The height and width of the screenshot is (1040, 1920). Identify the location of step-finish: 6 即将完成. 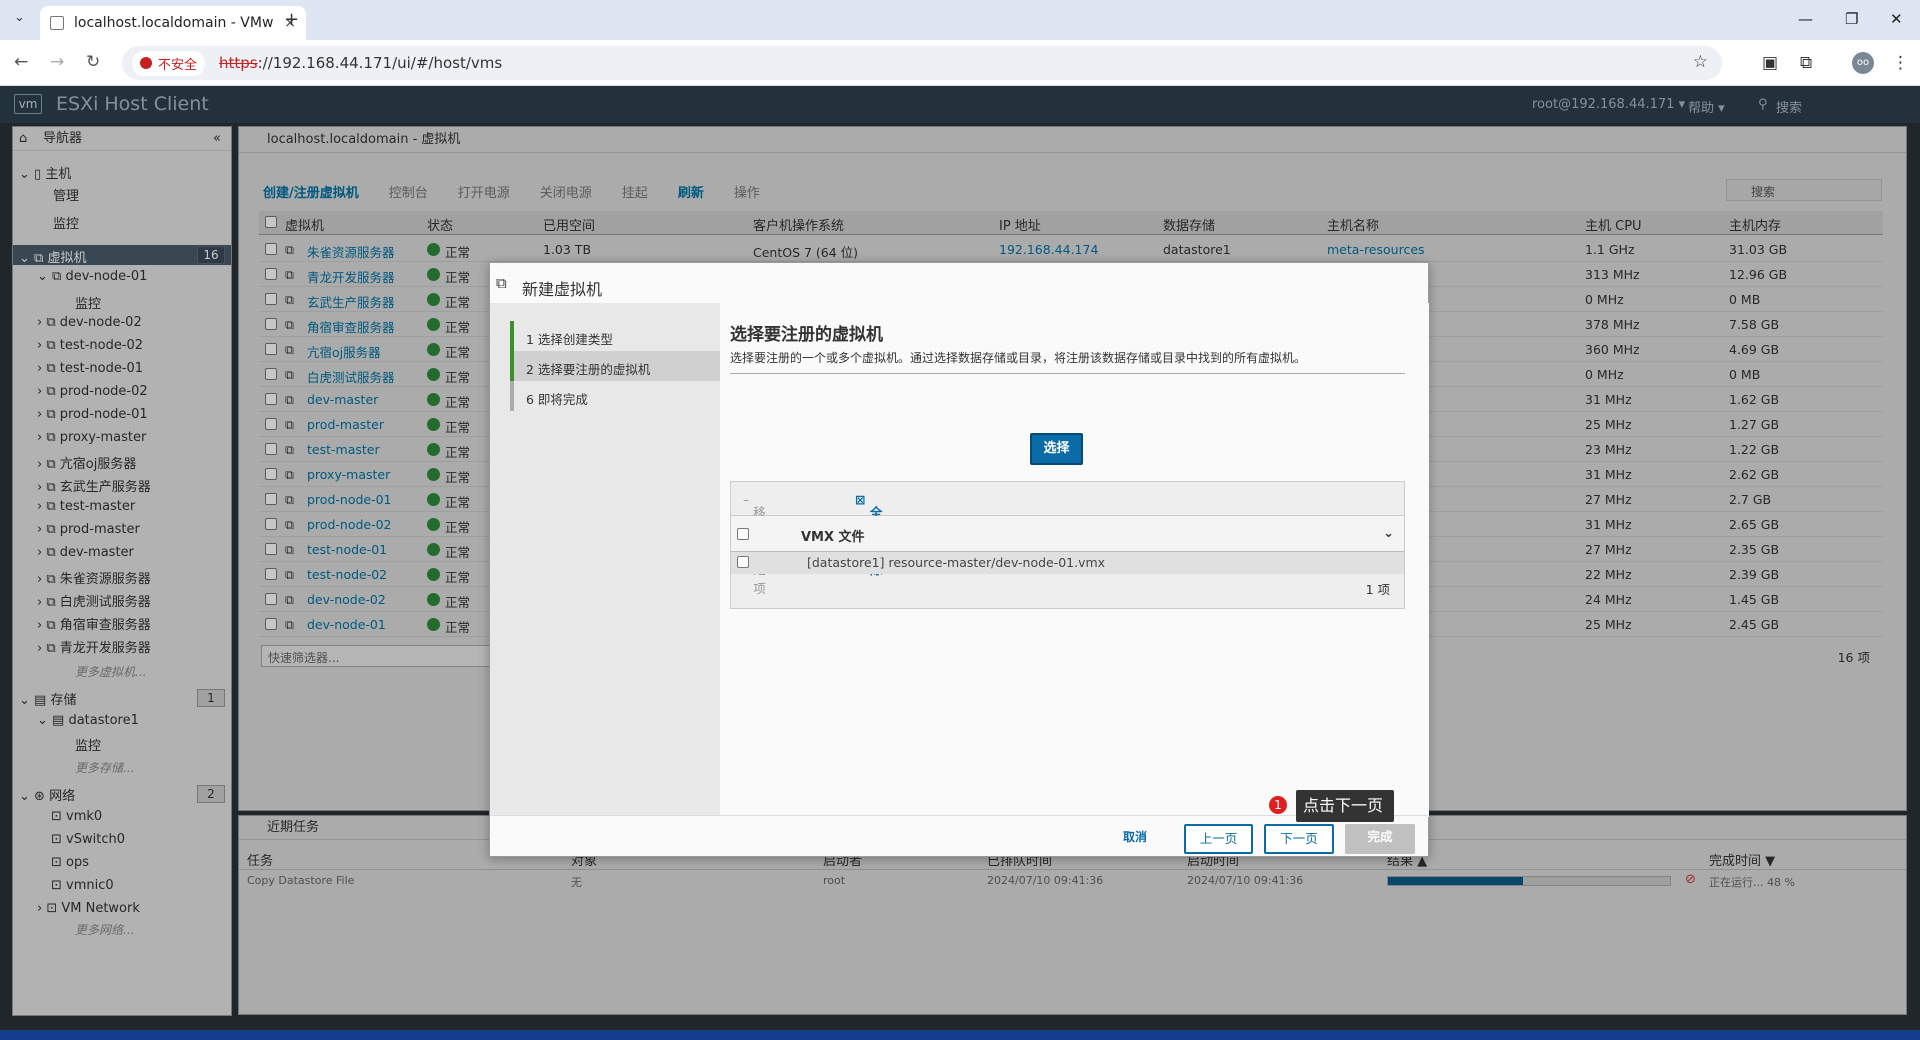
(615, 396).